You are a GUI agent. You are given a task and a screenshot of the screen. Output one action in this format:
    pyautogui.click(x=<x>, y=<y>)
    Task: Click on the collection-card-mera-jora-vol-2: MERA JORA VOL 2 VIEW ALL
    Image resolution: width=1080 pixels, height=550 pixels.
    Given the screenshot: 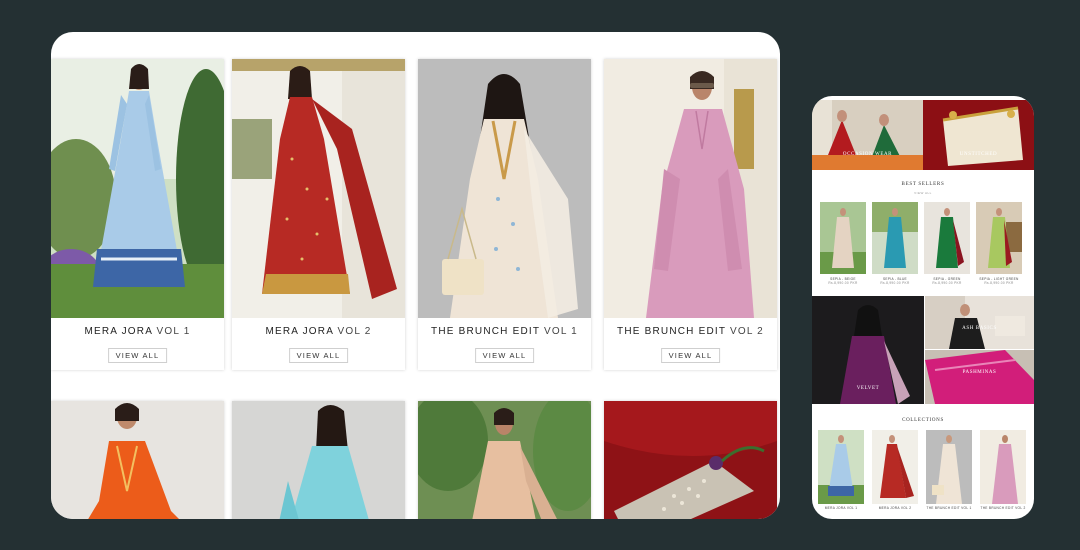 What is the action you would take?
    pyautogui.click(x=318, y=214)
    